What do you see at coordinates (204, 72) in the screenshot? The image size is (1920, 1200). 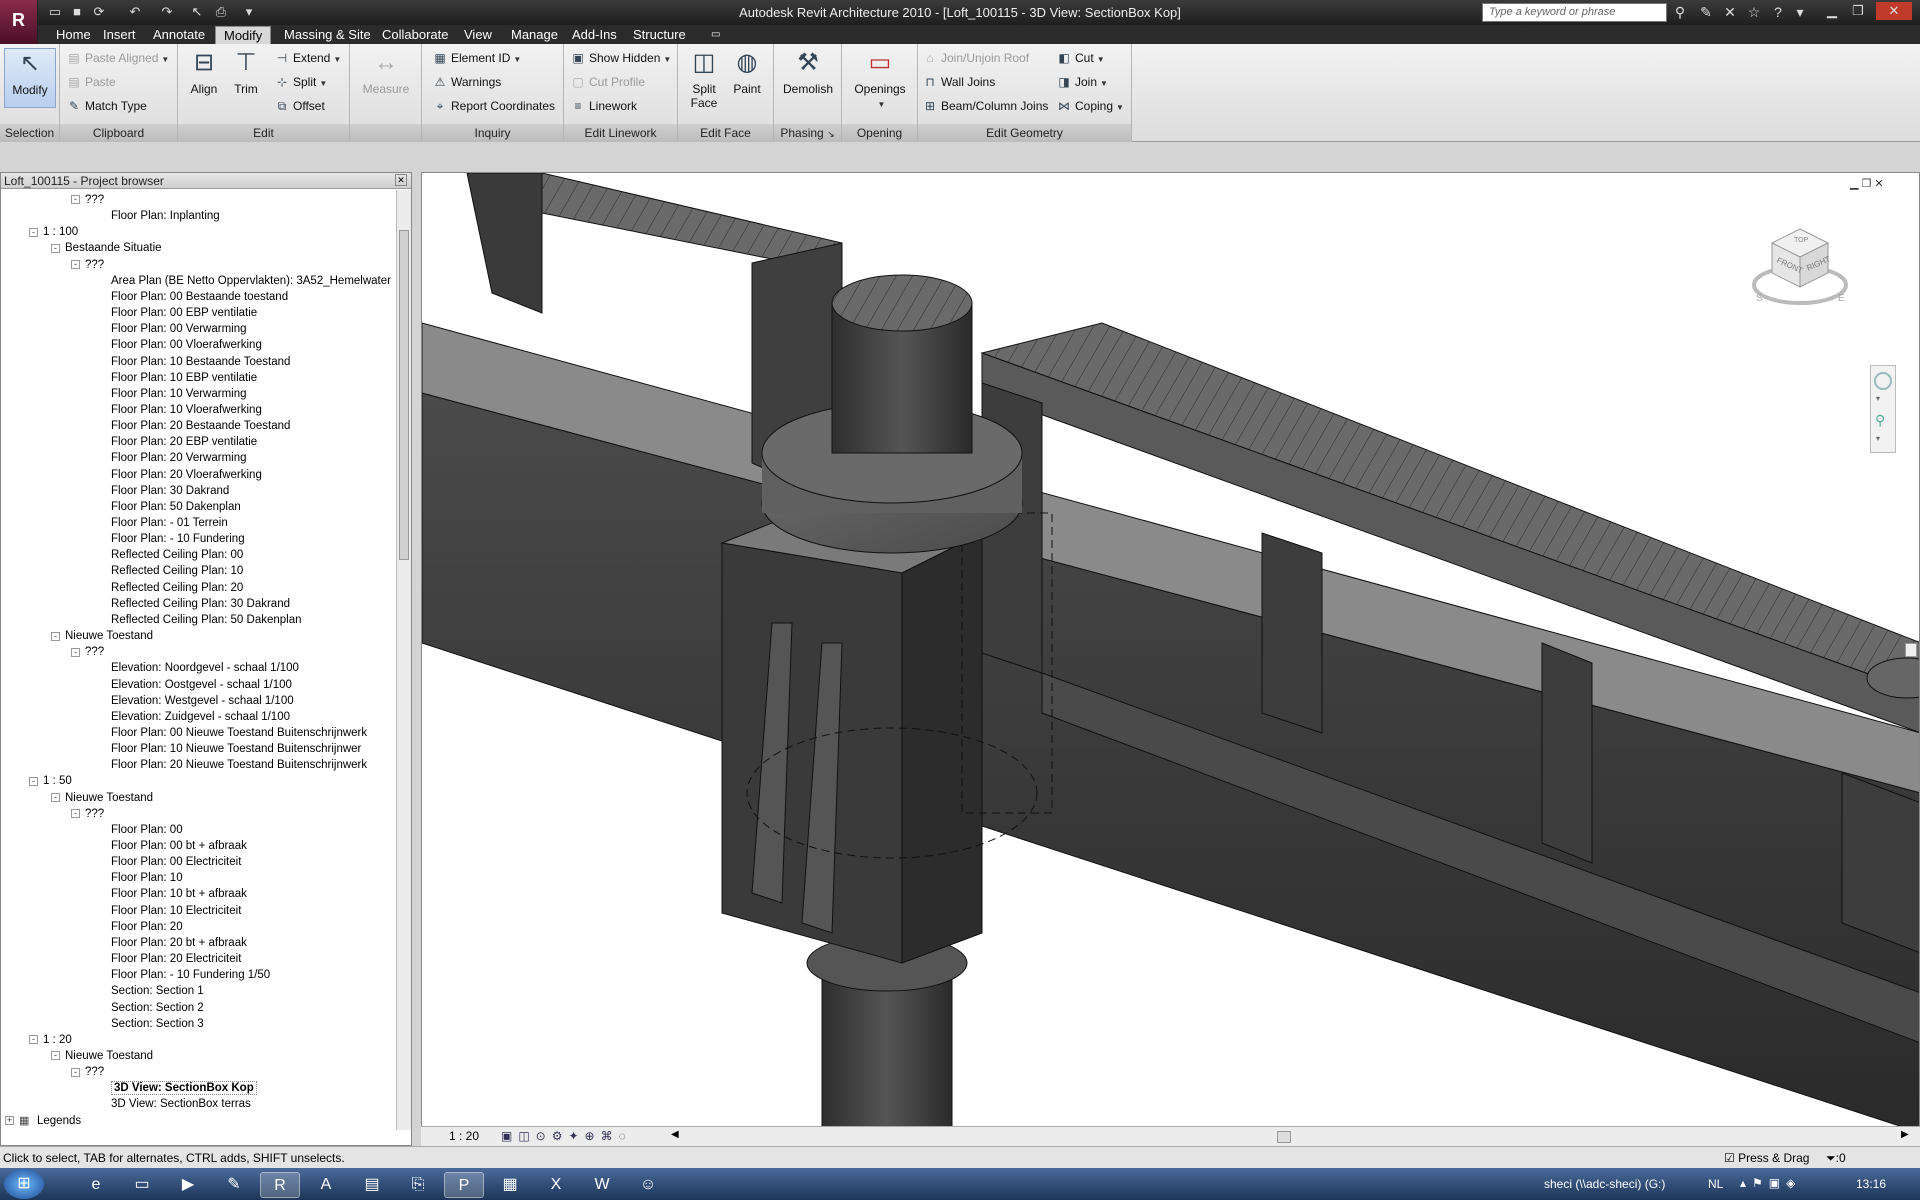 I see `align-button: ⊟ Align` at bounding box center [204, 72].